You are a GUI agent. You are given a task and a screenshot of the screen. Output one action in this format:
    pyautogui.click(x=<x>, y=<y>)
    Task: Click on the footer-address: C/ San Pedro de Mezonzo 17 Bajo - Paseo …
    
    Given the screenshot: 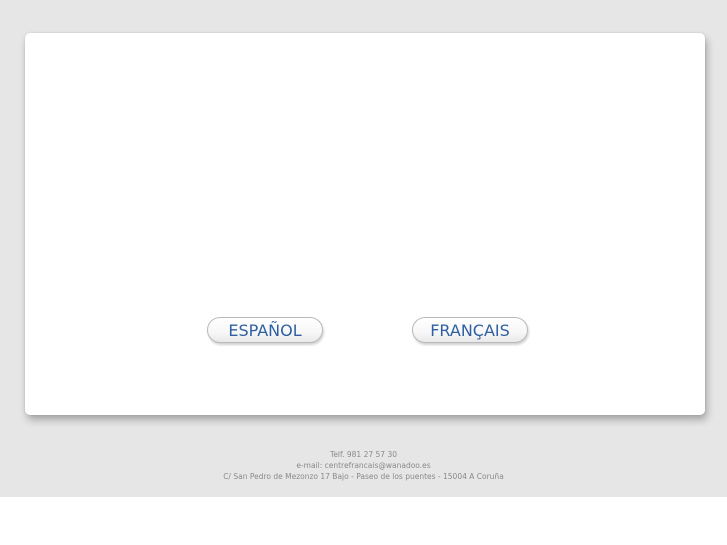 What is the action you would take?
    pyautogui.click(x=363, y=476)
    